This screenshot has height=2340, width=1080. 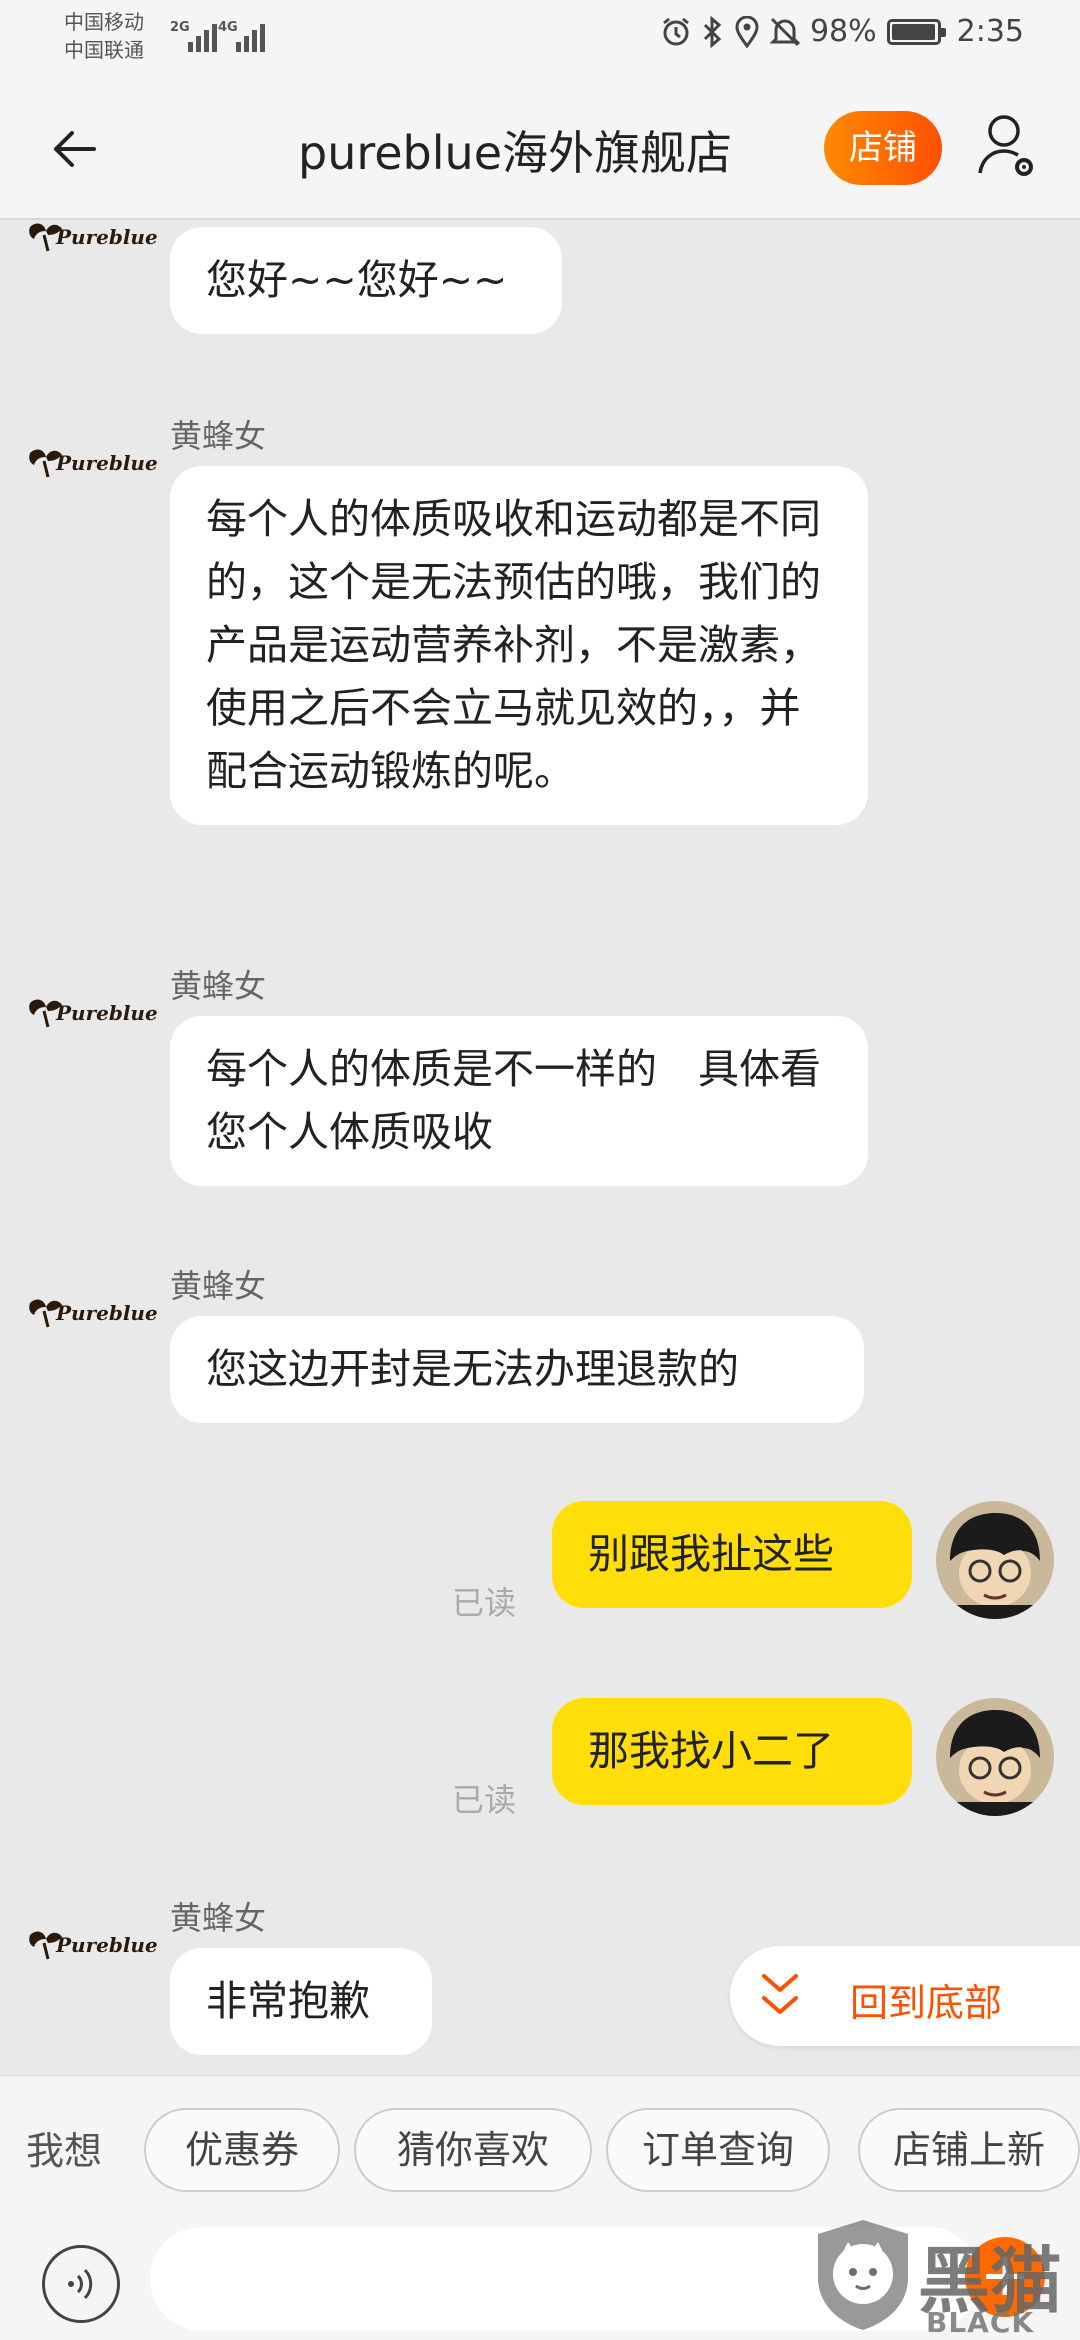 I want to click on carrier-labels: 中国移动 中国联通, so click(x=104, y=36).